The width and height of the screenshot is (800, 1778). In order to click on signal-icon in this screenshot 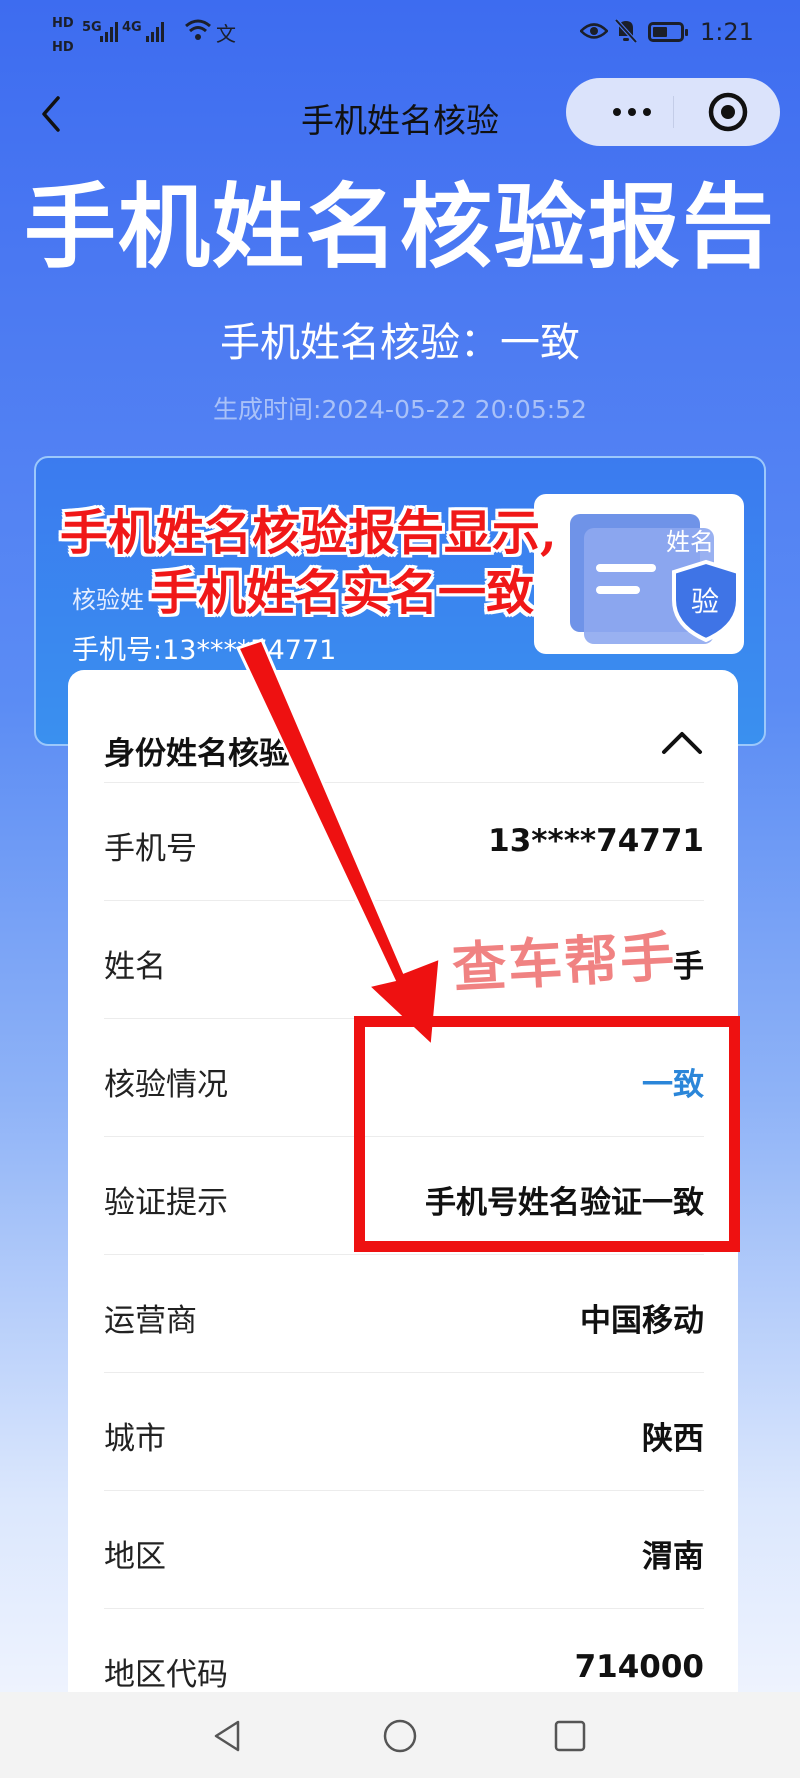, I will do `click(109, 31)`.